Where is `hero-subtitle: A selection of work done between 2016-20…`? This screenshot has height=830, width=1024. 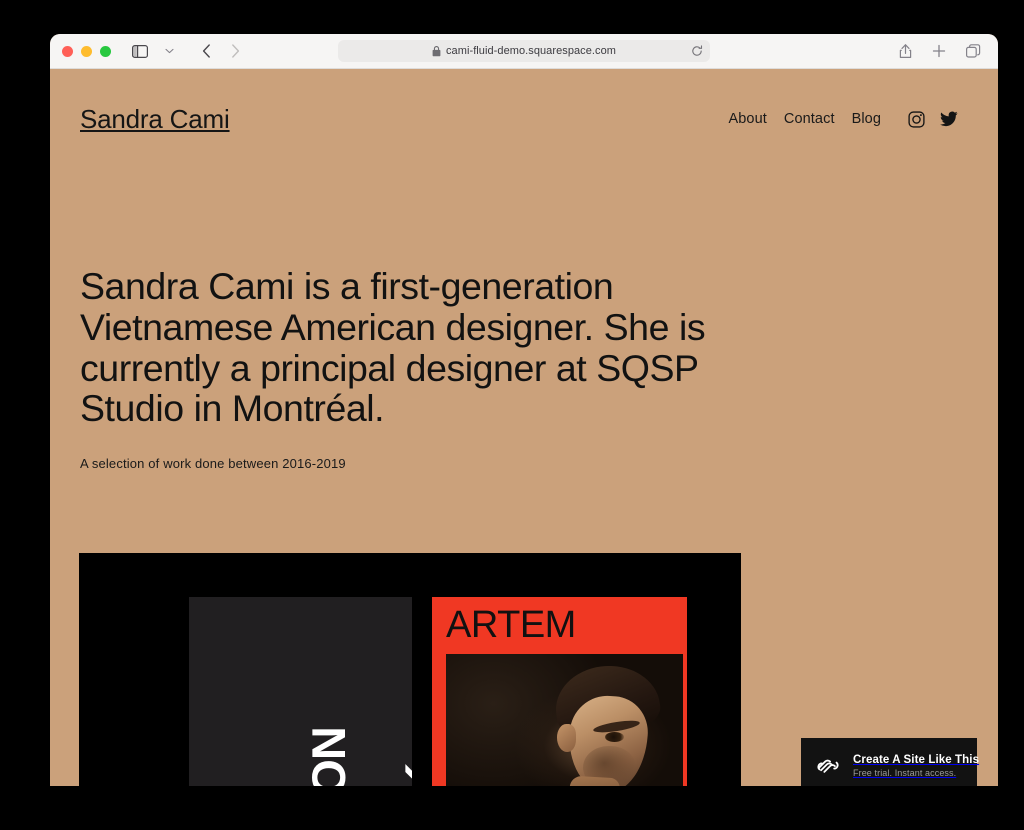 hero-subtitle: A selection of work done between 2016-20… is located at coordinates (213, 464).